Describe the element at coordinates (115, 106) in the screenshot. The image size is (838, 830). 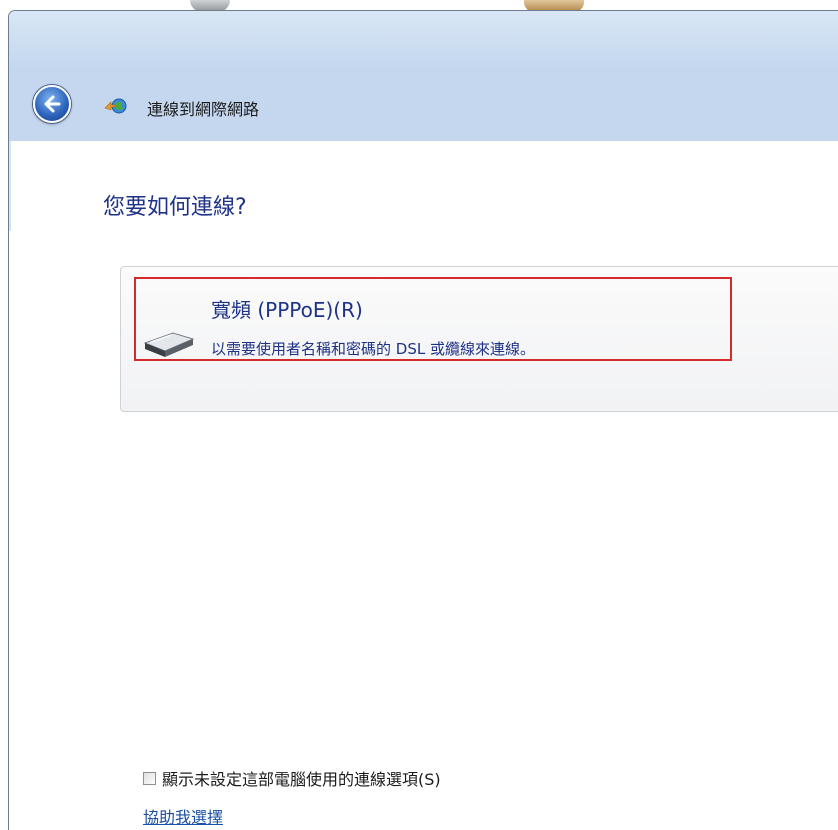
I see `network-globe-icon` at that location.